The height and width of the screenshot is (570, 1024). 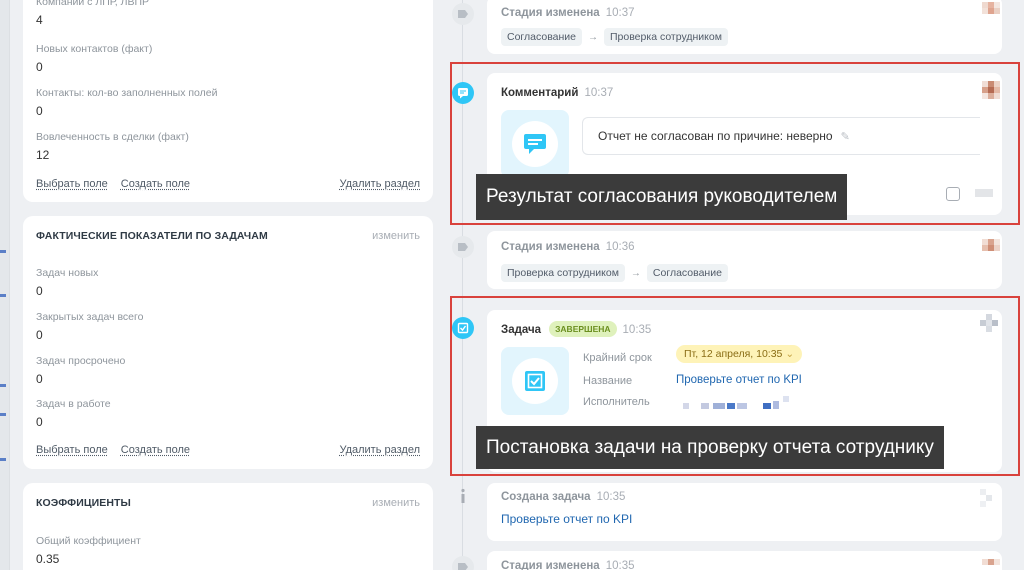 I want to click on field-value: 12, so click(x=43, y=155).